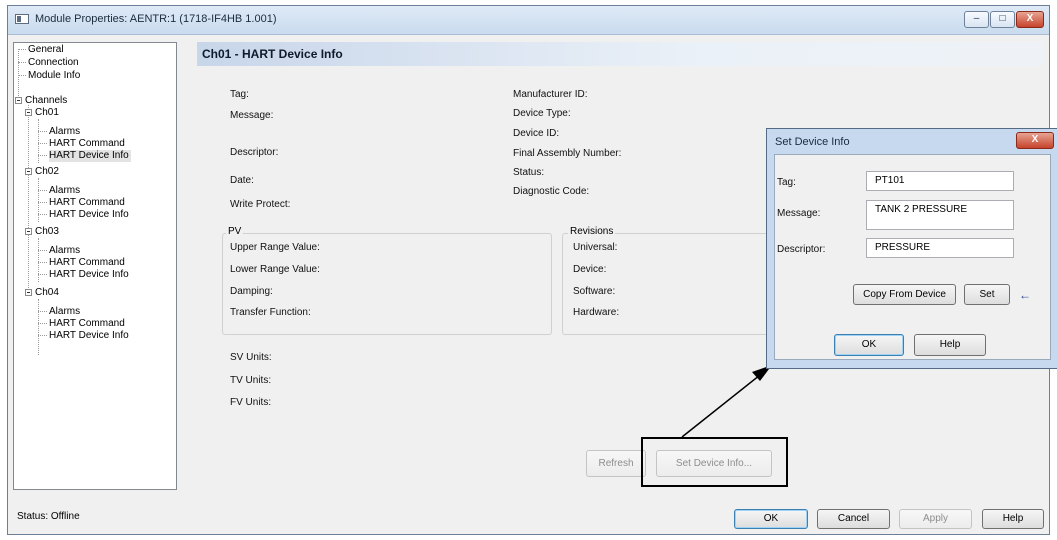 Image resolution: width=1057 pixels, height=540 pixels. What do you see at coordinates (529, 172) in the screenshot?
I see `status-label: Status:` at bounding box center [529, 172].